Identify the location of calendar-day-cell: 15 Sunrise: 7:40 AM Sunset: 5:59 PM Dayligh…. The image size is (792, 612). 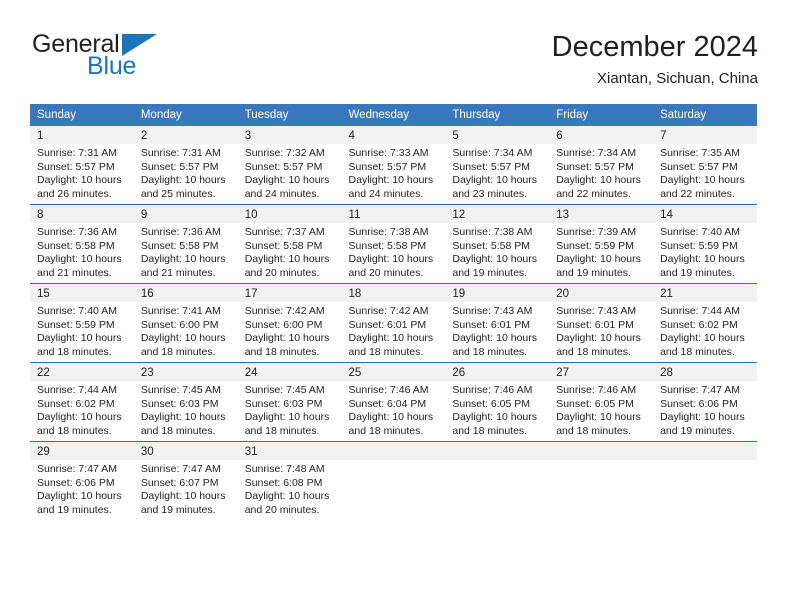
(82, 323).